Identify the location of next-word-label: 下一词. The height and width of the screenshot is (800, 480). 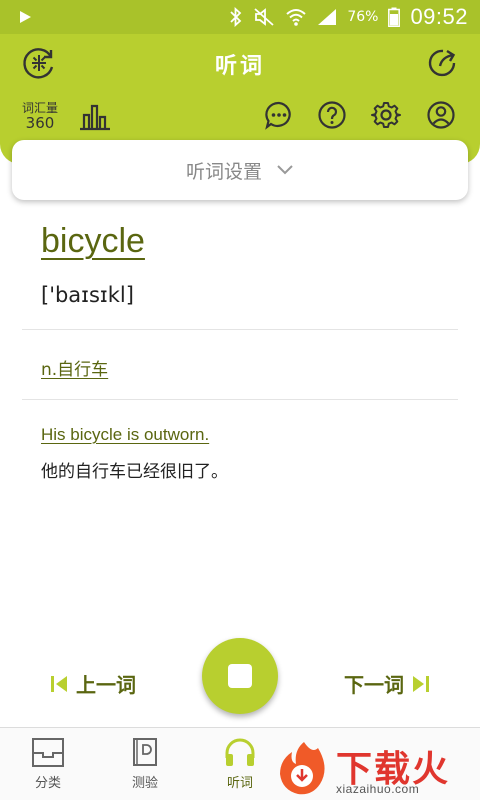
(374, 685).